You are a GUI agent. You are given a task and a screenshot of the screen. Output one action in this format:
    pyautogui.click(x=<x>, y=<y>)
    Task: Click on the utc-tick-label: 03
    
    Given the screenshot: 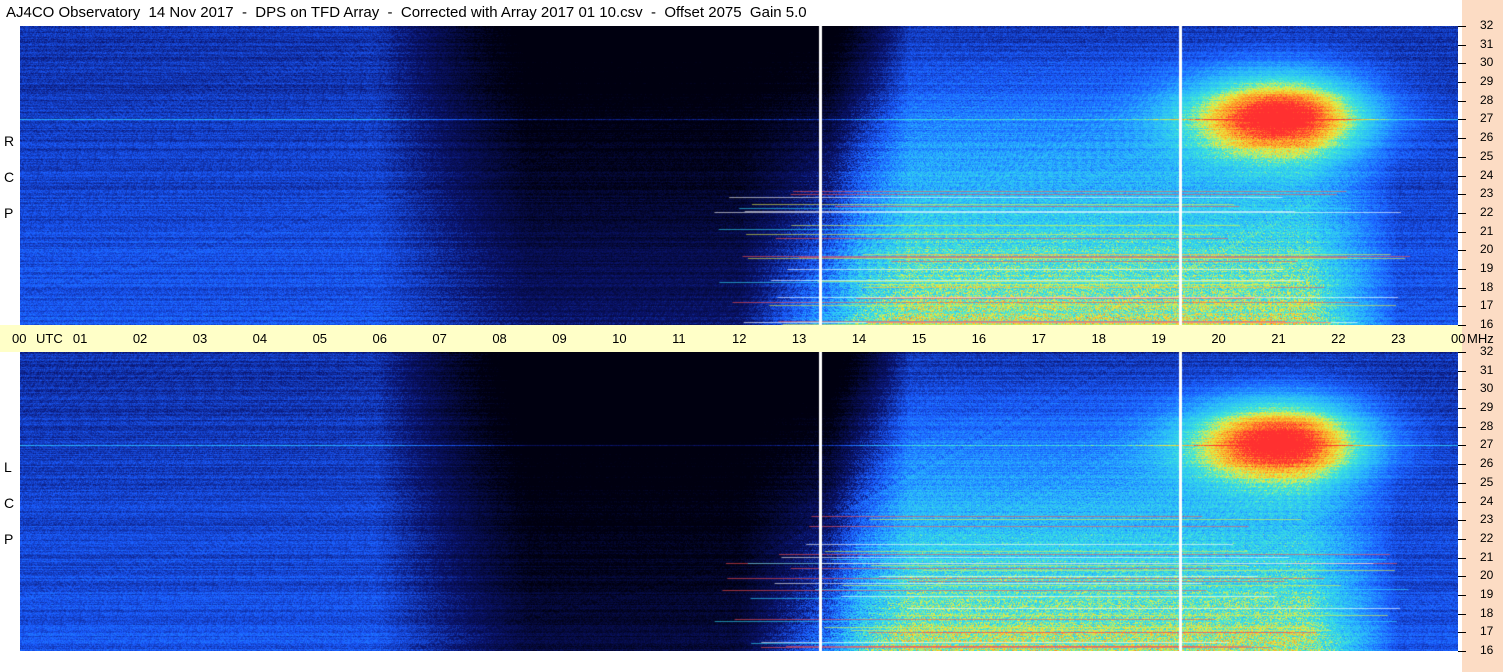 What is the action you would take?
    pyautogui.click(x=200, y=338)
    